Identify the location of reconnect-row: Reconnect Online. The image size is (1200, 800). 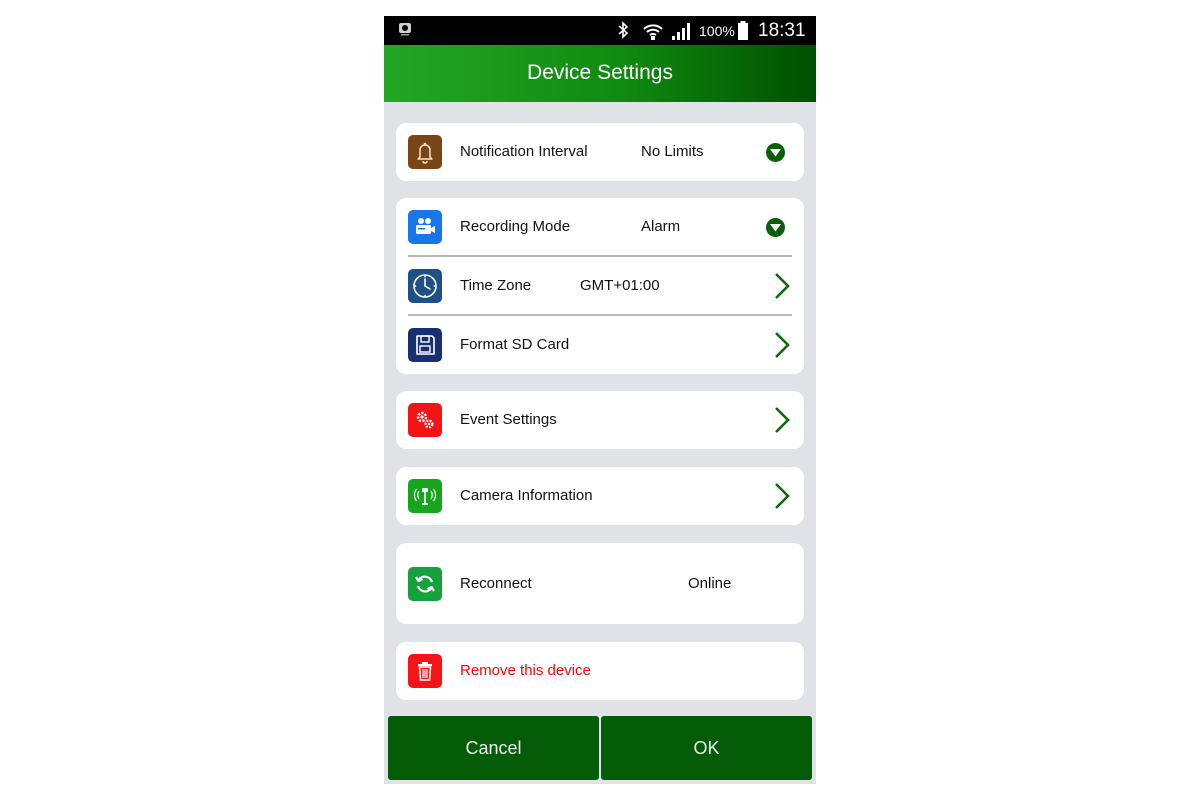
(600, 584).